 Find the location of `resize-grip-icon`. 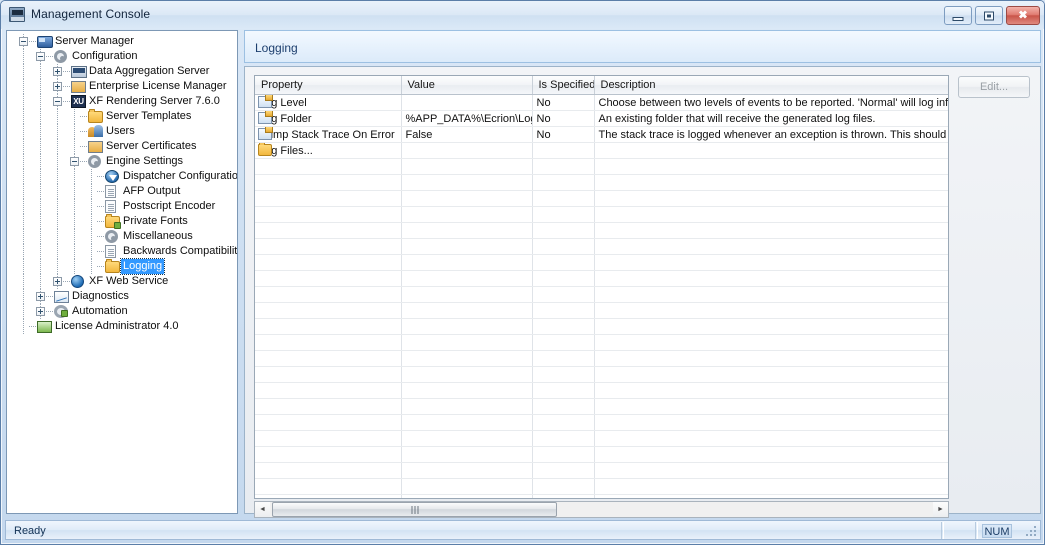

resize-grip-icon is located at coordinates (1031, 531).